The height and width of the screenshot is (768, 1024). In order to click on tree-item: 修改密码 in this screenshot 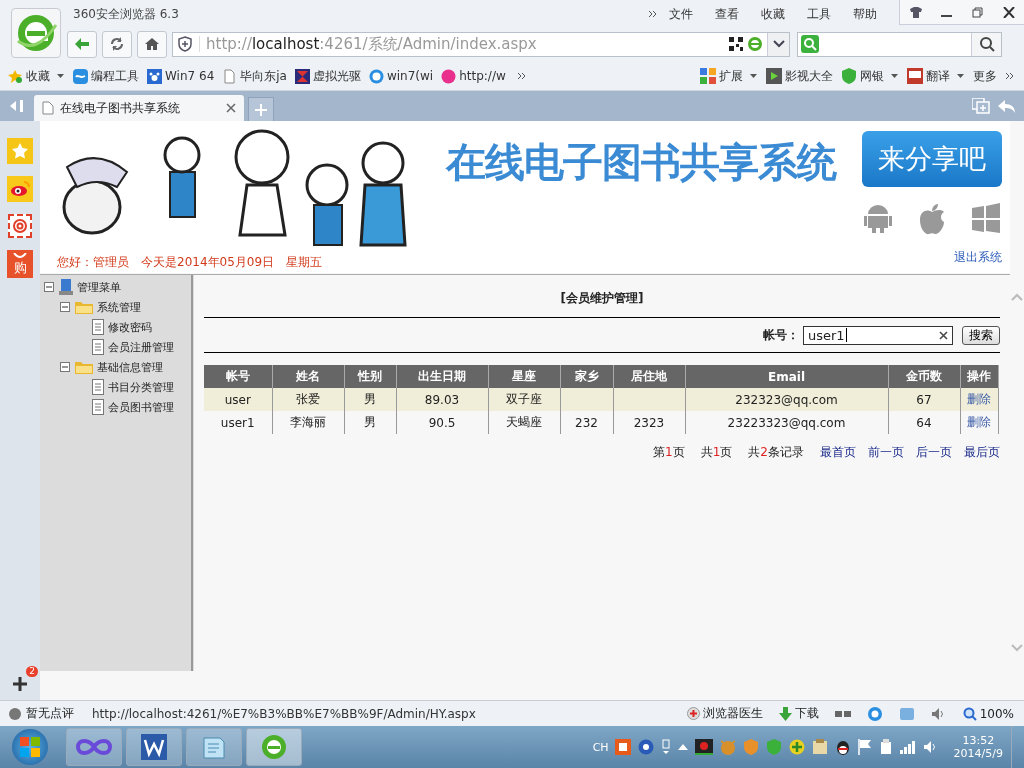, I will do `click(130, 327)`.